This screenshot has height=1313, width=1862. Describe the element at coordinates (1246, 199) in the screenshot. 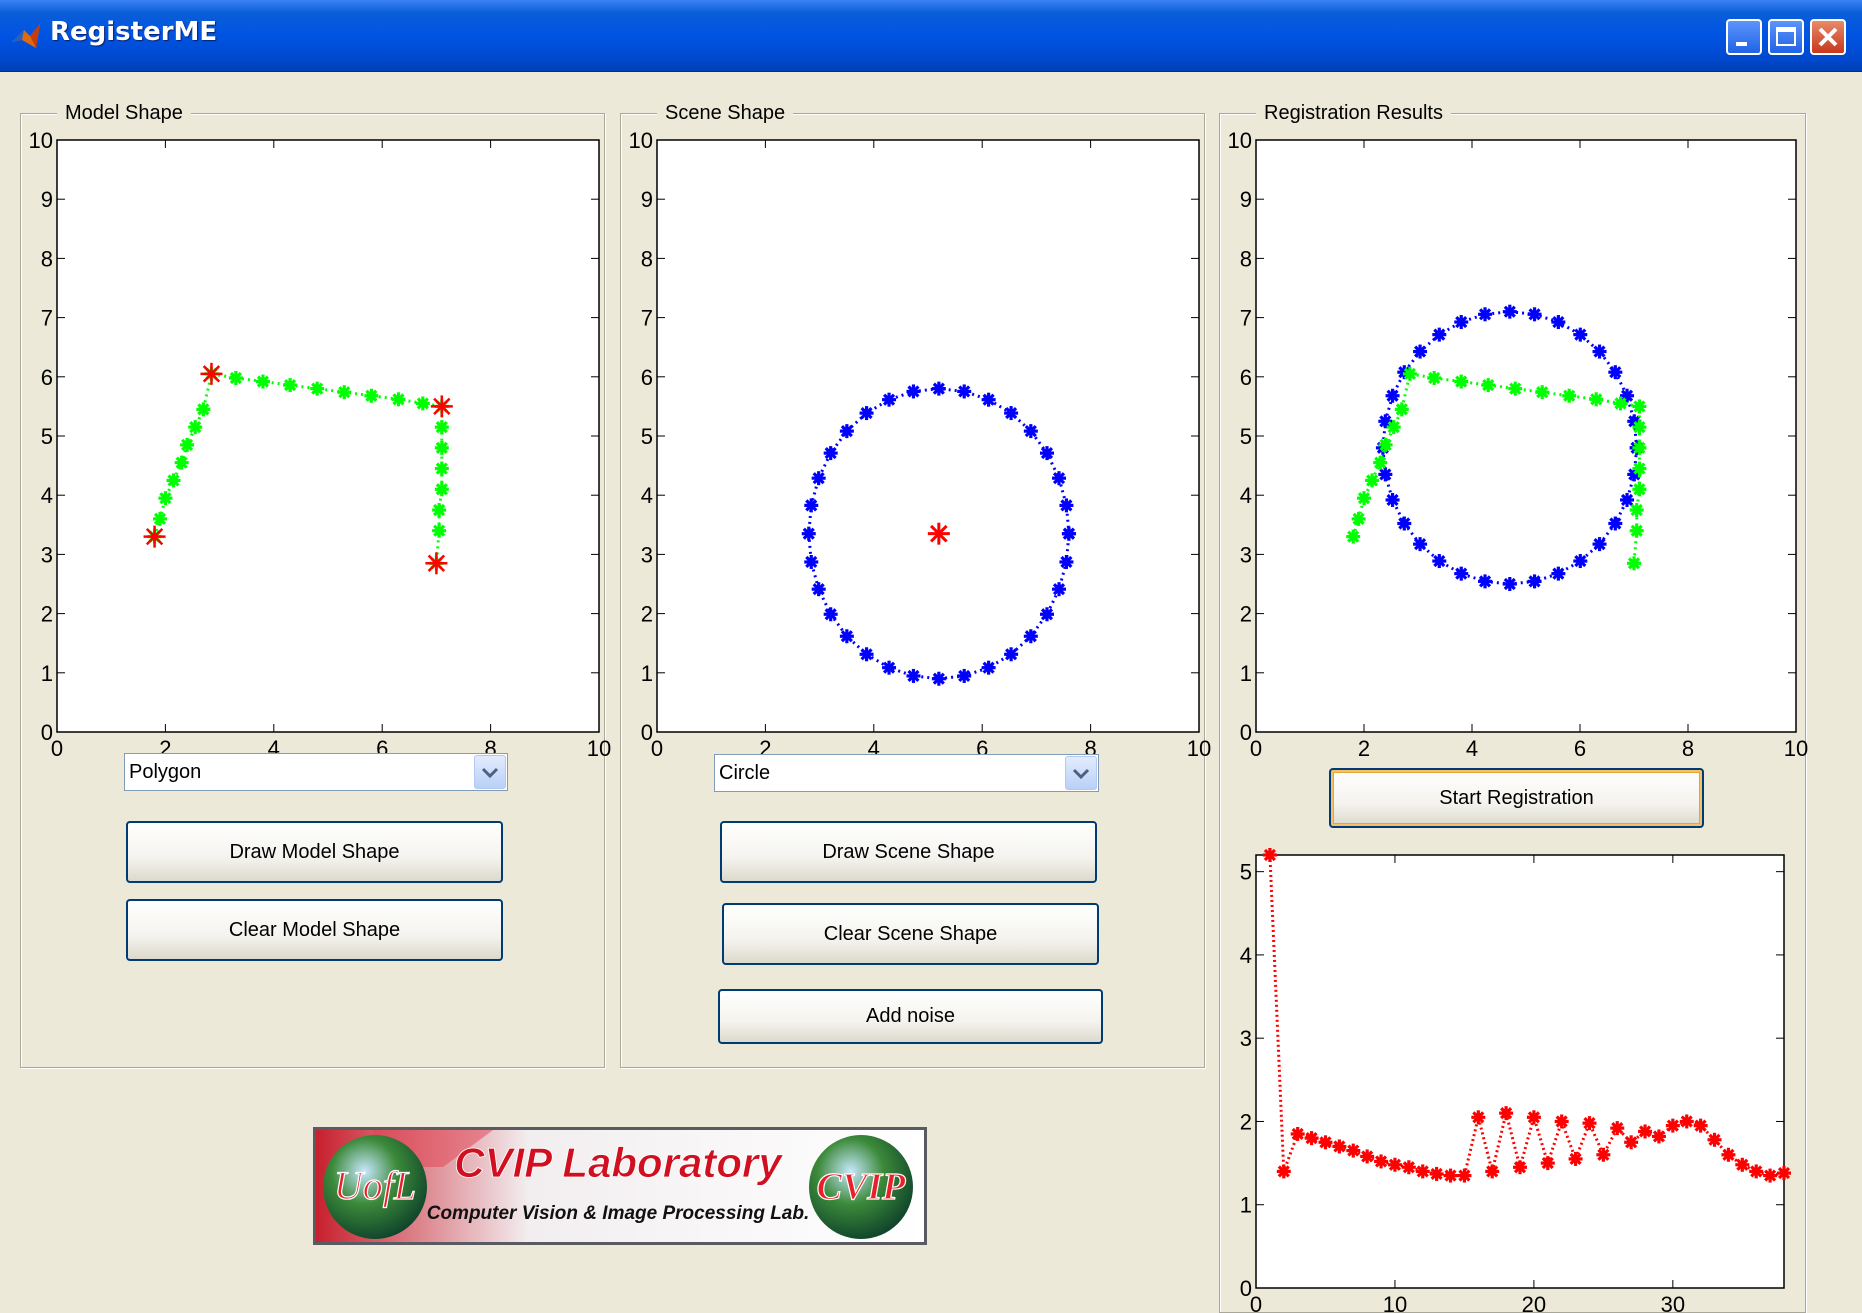

I see `registration-plot-ytick-label: 9` at that location.